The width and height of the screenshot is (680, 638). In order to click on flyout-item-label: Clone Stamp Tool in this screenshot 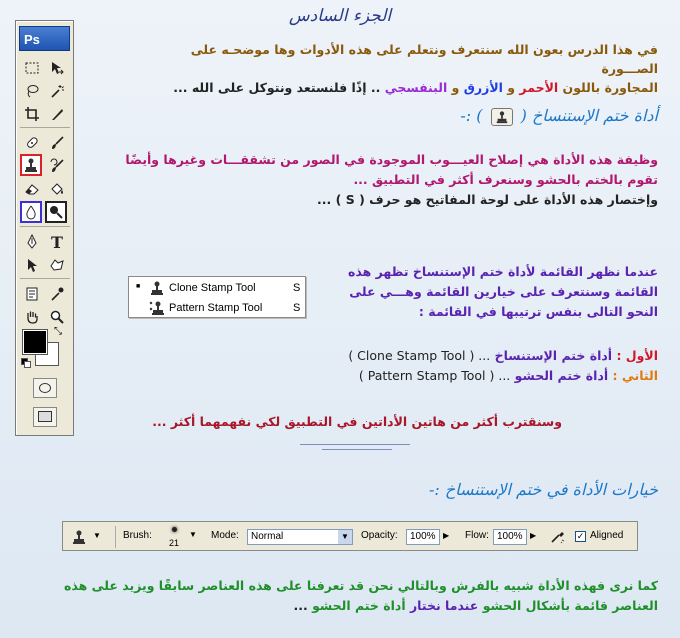, I will do `click(212, 288)`.